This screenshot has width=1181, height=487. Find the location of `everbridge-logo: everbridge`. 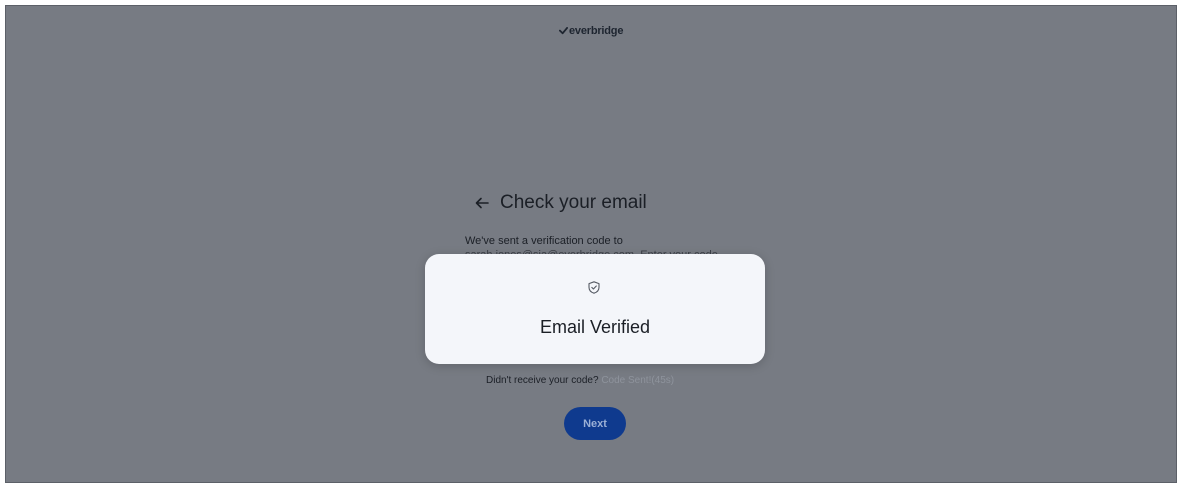

everbridge-logo: everbridge is located at coordinates (591, 31).